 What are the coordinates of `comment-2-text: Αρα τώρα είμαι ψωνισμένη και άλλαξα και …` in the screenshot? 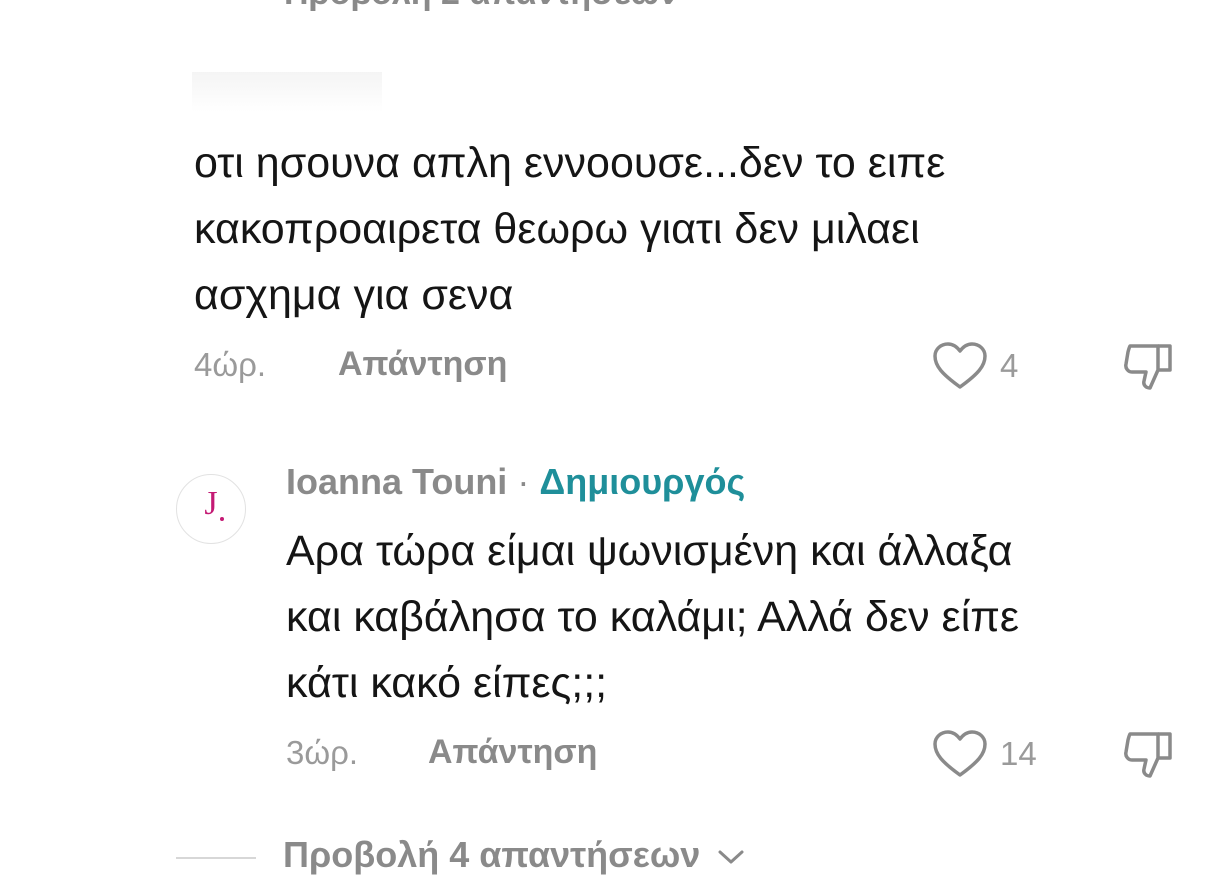 It's located at (652, 617).